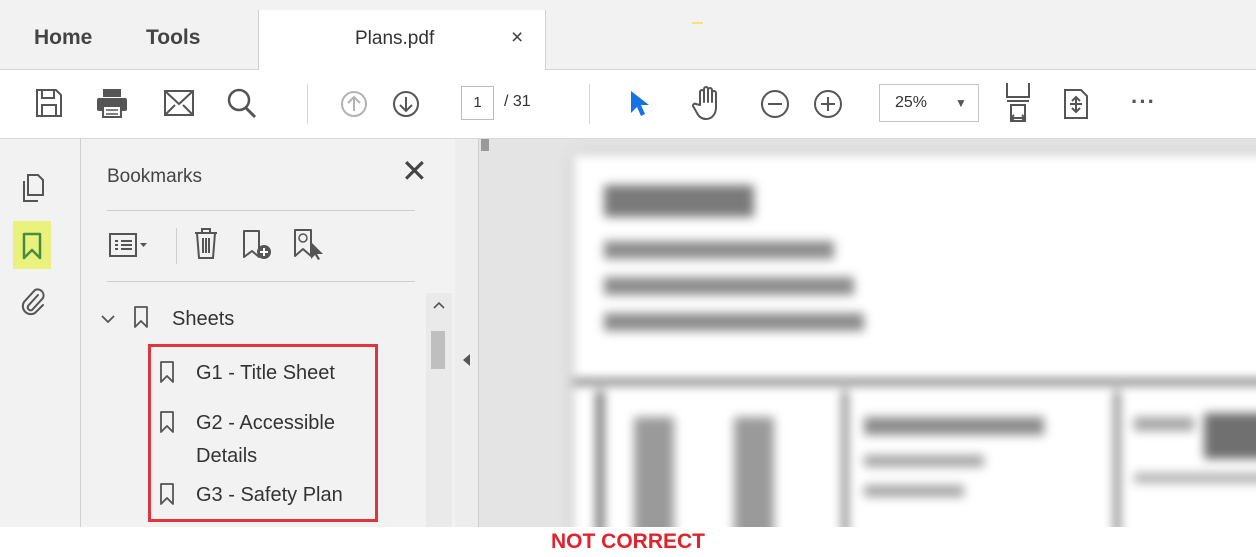  I want to click on top-menu-bar: Home Tools Plans.pdf ×, so click(628, 35).